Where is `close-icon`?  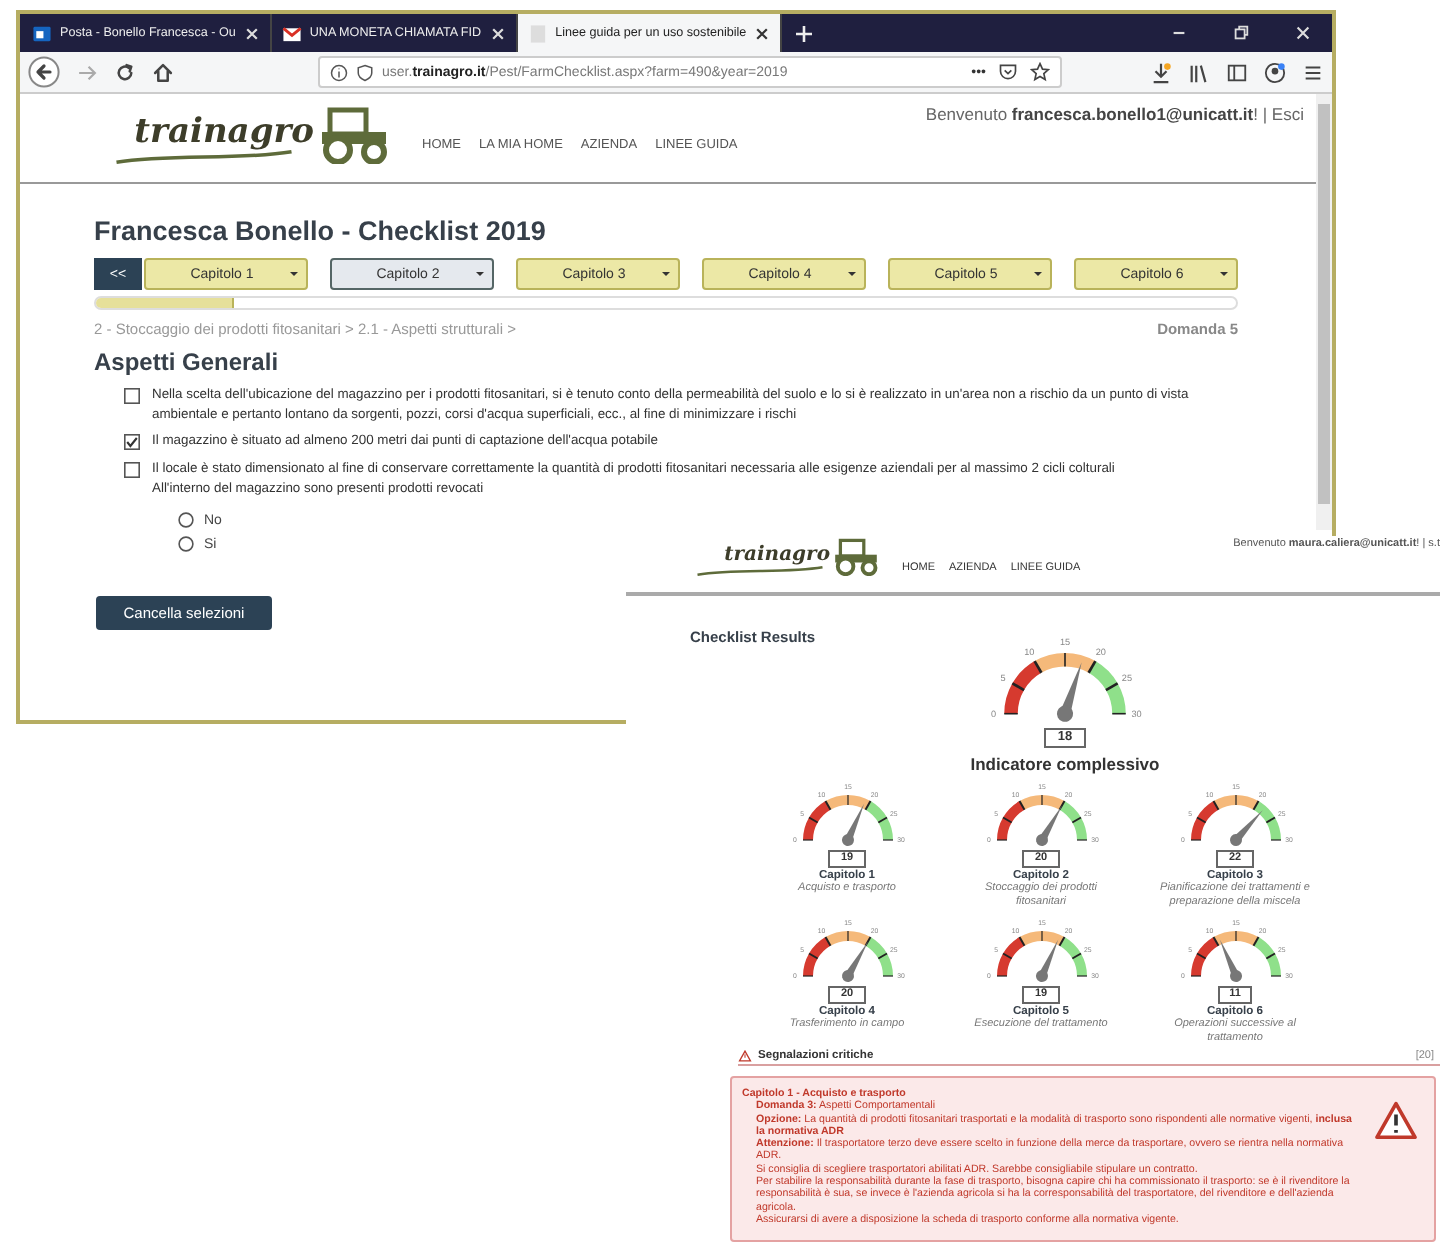 close-icon is located at coordinates (762, 33).